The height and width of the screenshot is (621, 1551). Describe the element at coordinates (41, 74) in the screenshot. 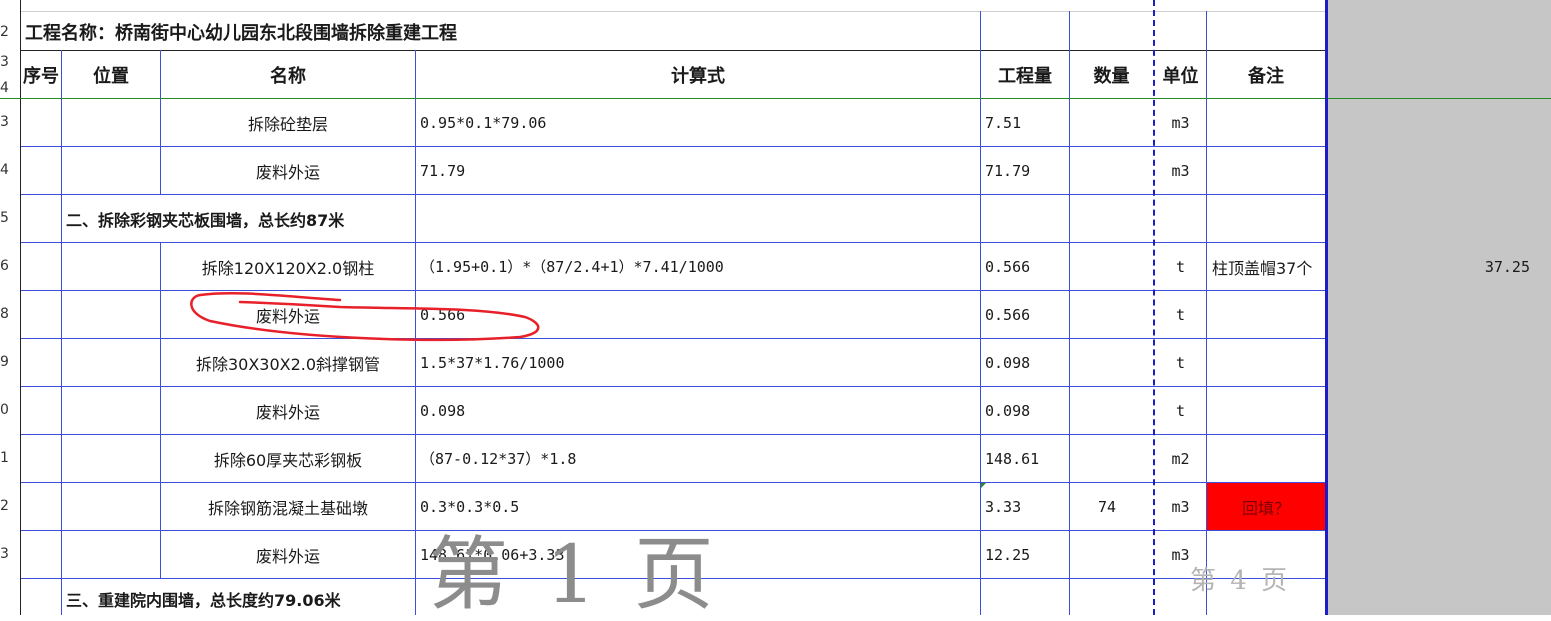

I see `column-header-seq: 序号` at that location.